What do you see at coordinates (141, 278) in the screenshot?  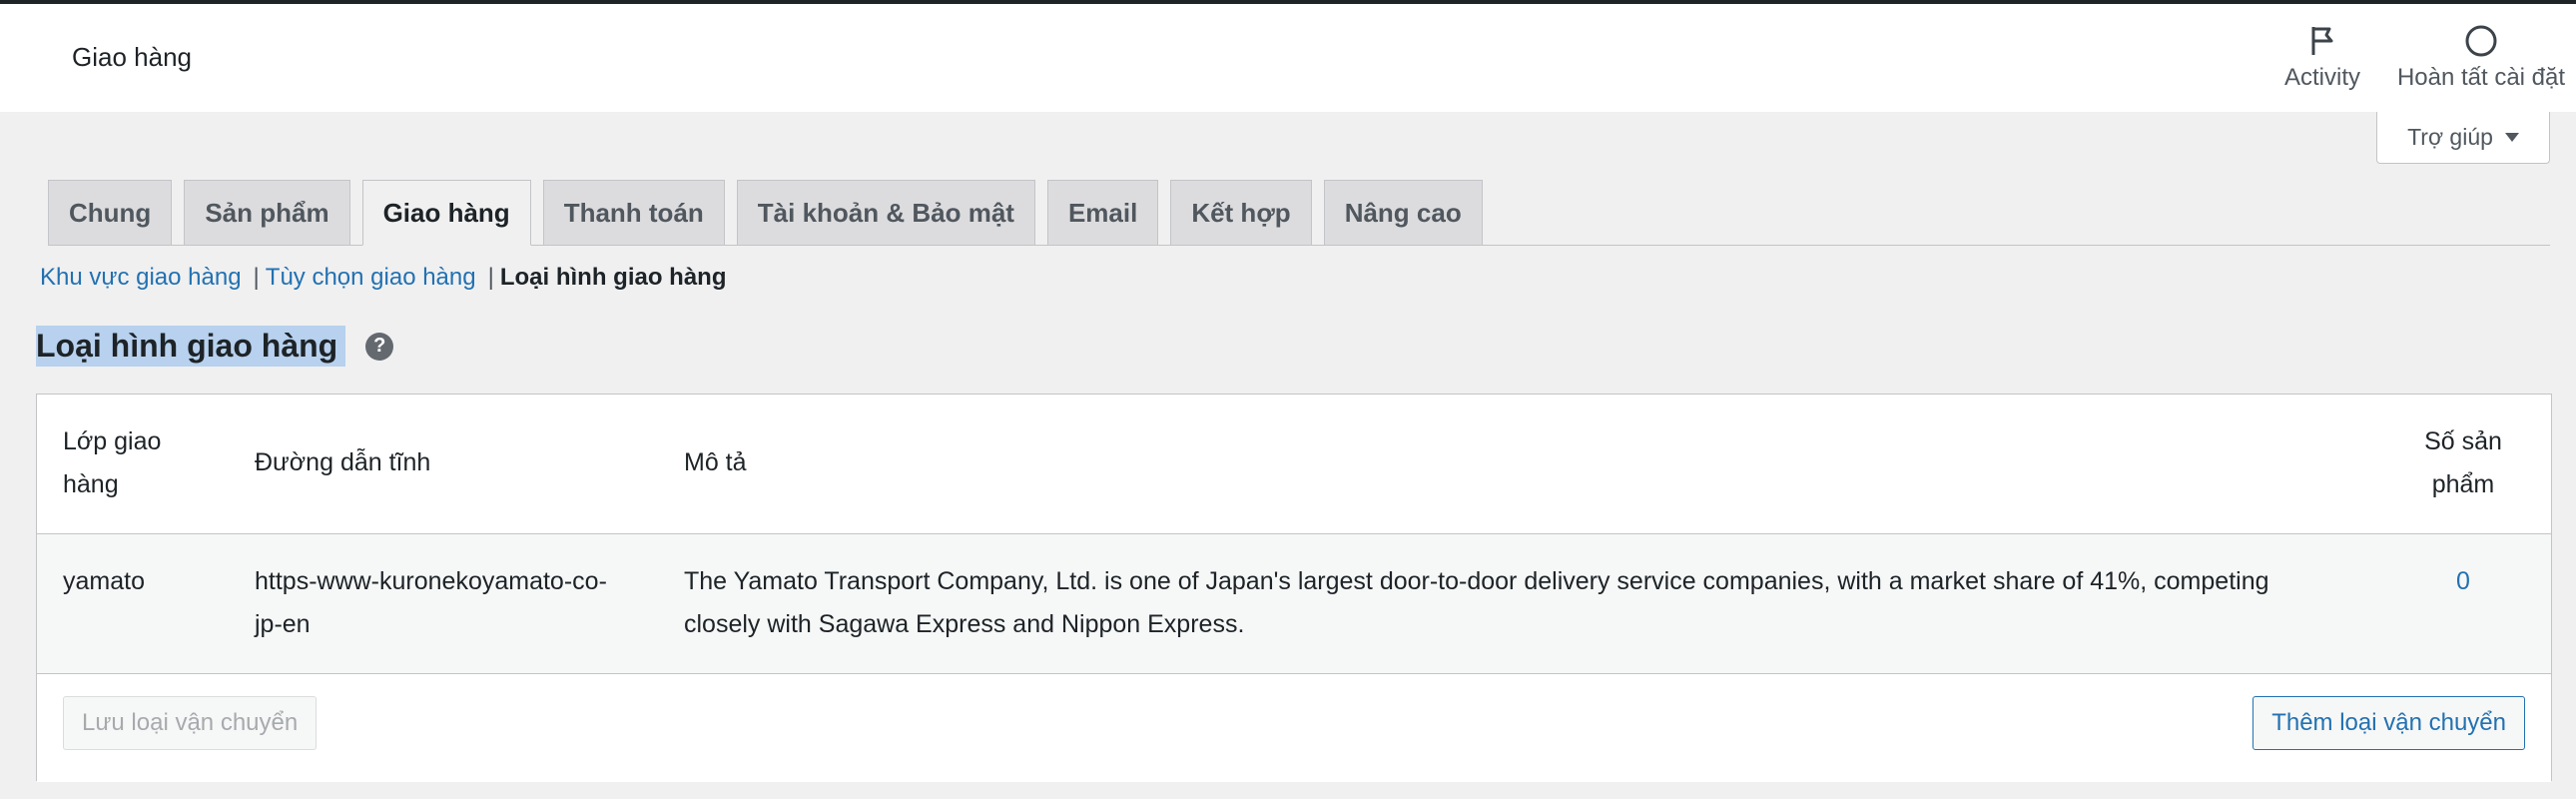 I see `subnav-shipping-zones-link: Khu vực giao hàng` at bounding box center [141, 278].